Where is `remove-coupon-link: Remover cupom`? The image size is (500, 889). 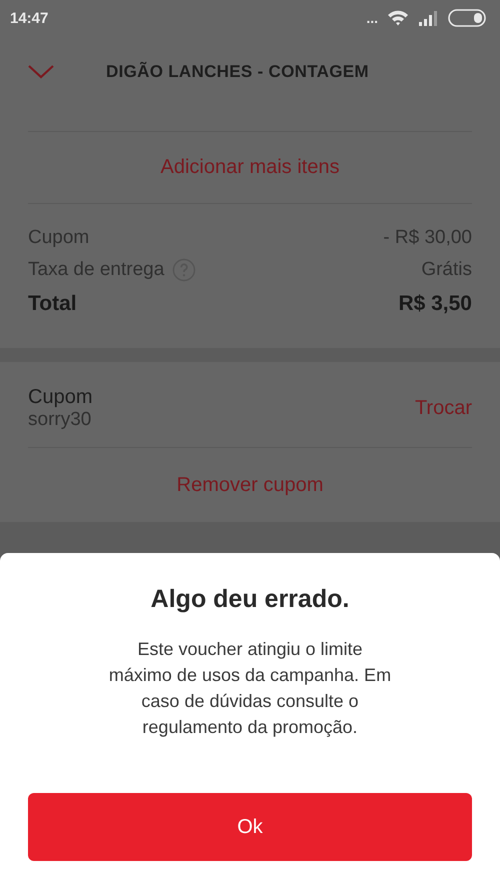
remove-coupon-link: Remover cupom is located at coordinates (250, 485).